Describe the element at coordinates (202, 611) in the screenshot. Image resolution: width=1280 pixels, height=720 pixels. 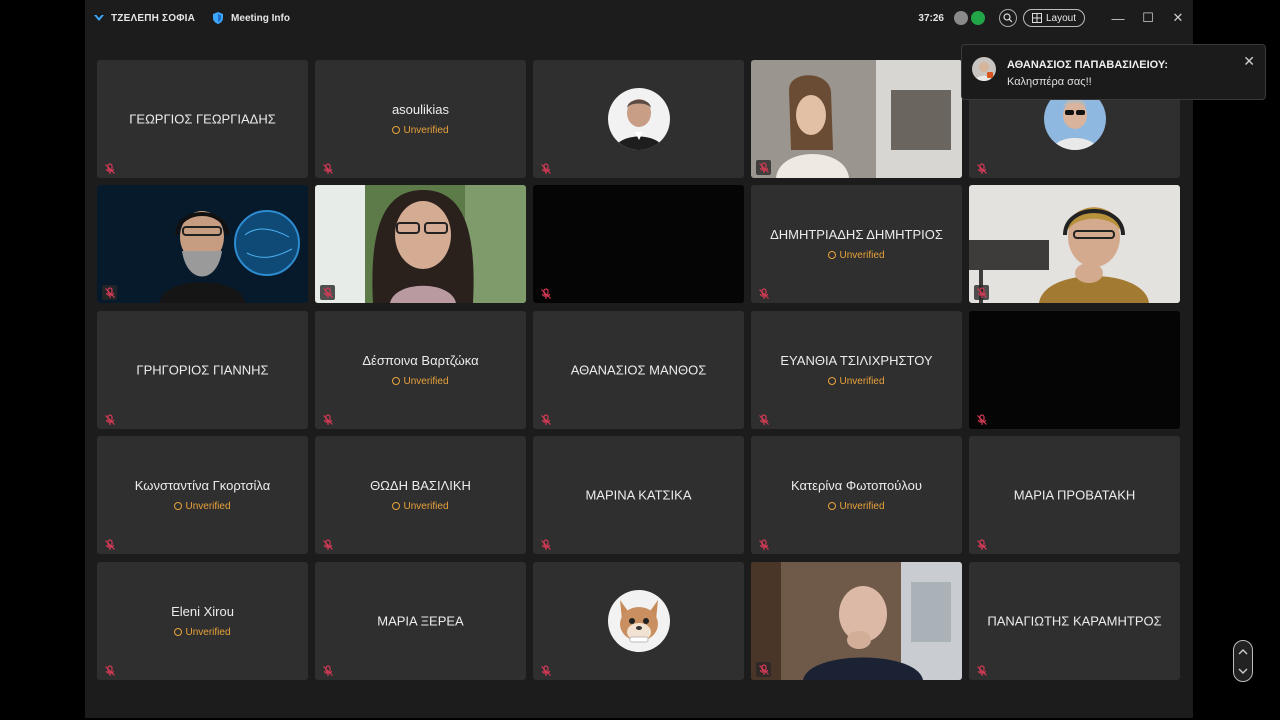
I see `participant-name: Eleni Xirou` at that location.